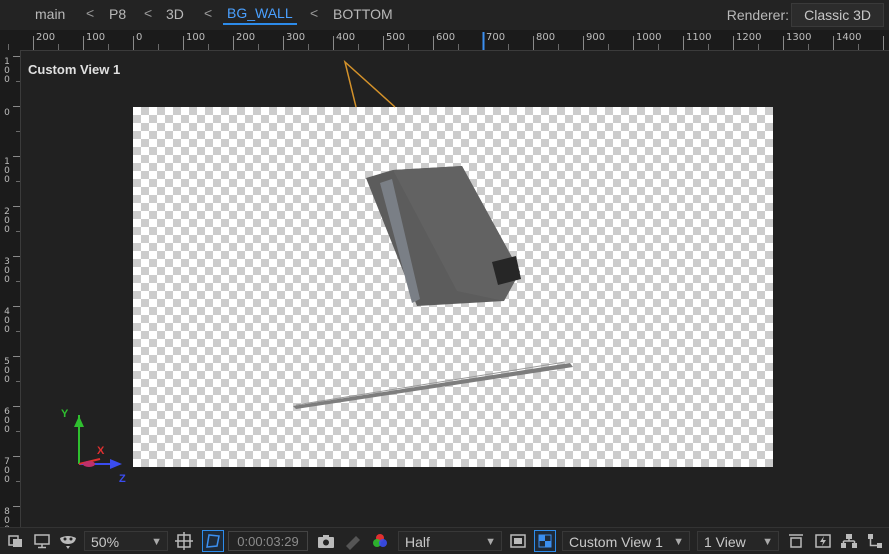 This screenshot has height=554, width=889. Describe the element at coordinates (546, 37) in the screenshot. I see `ruler-label: 800` at that location.